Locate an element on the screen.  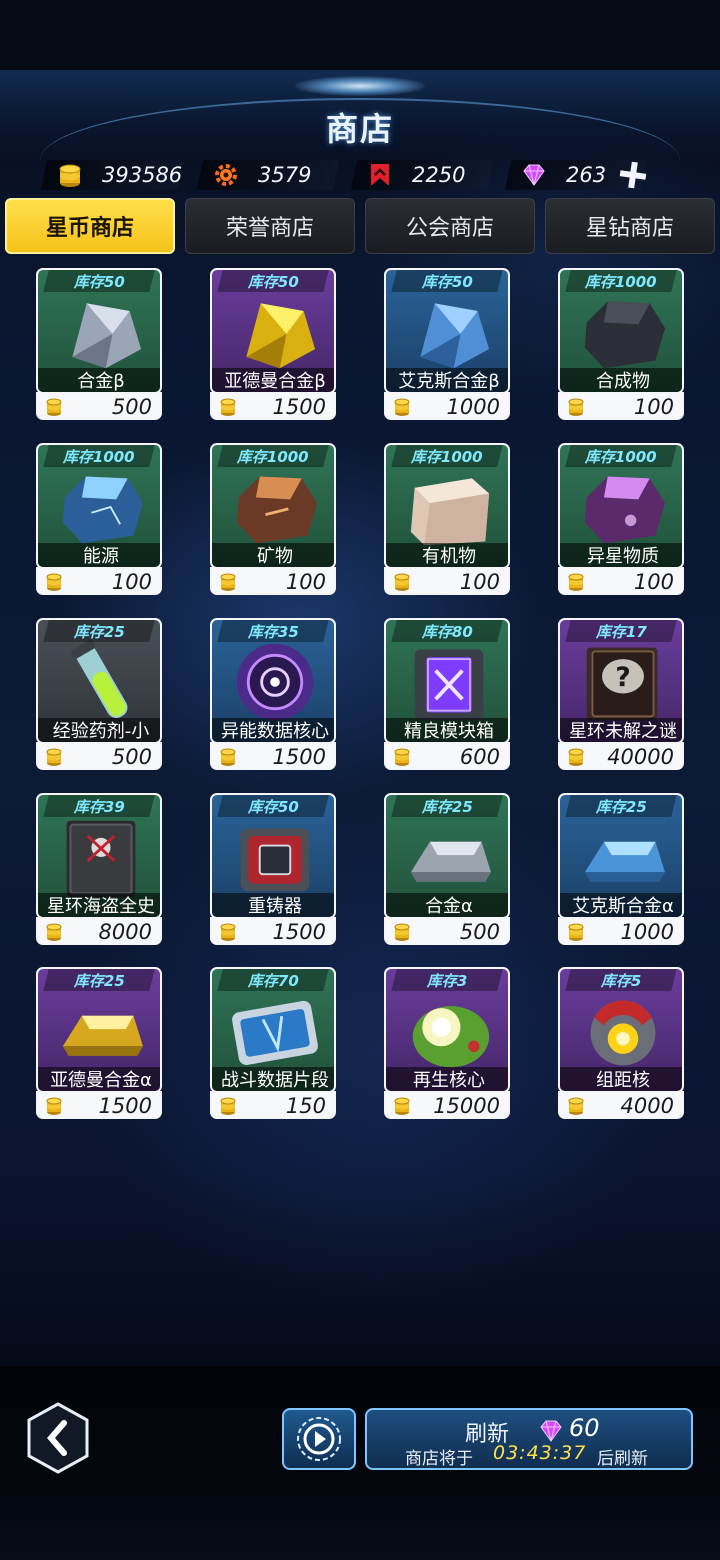
refresh-shop-button: 刷新 60 商店将于 03:43:37 后刷新 is located at coordinates (529, 1439).